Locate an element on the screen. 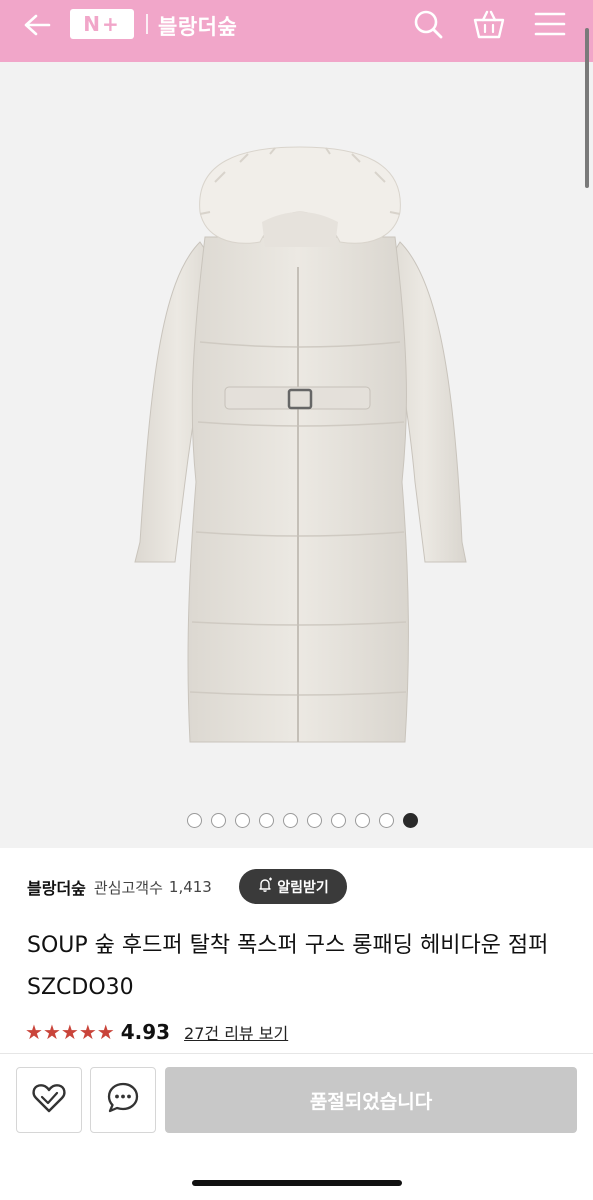  image-carousel-dots is located at coordinates (296, 820).